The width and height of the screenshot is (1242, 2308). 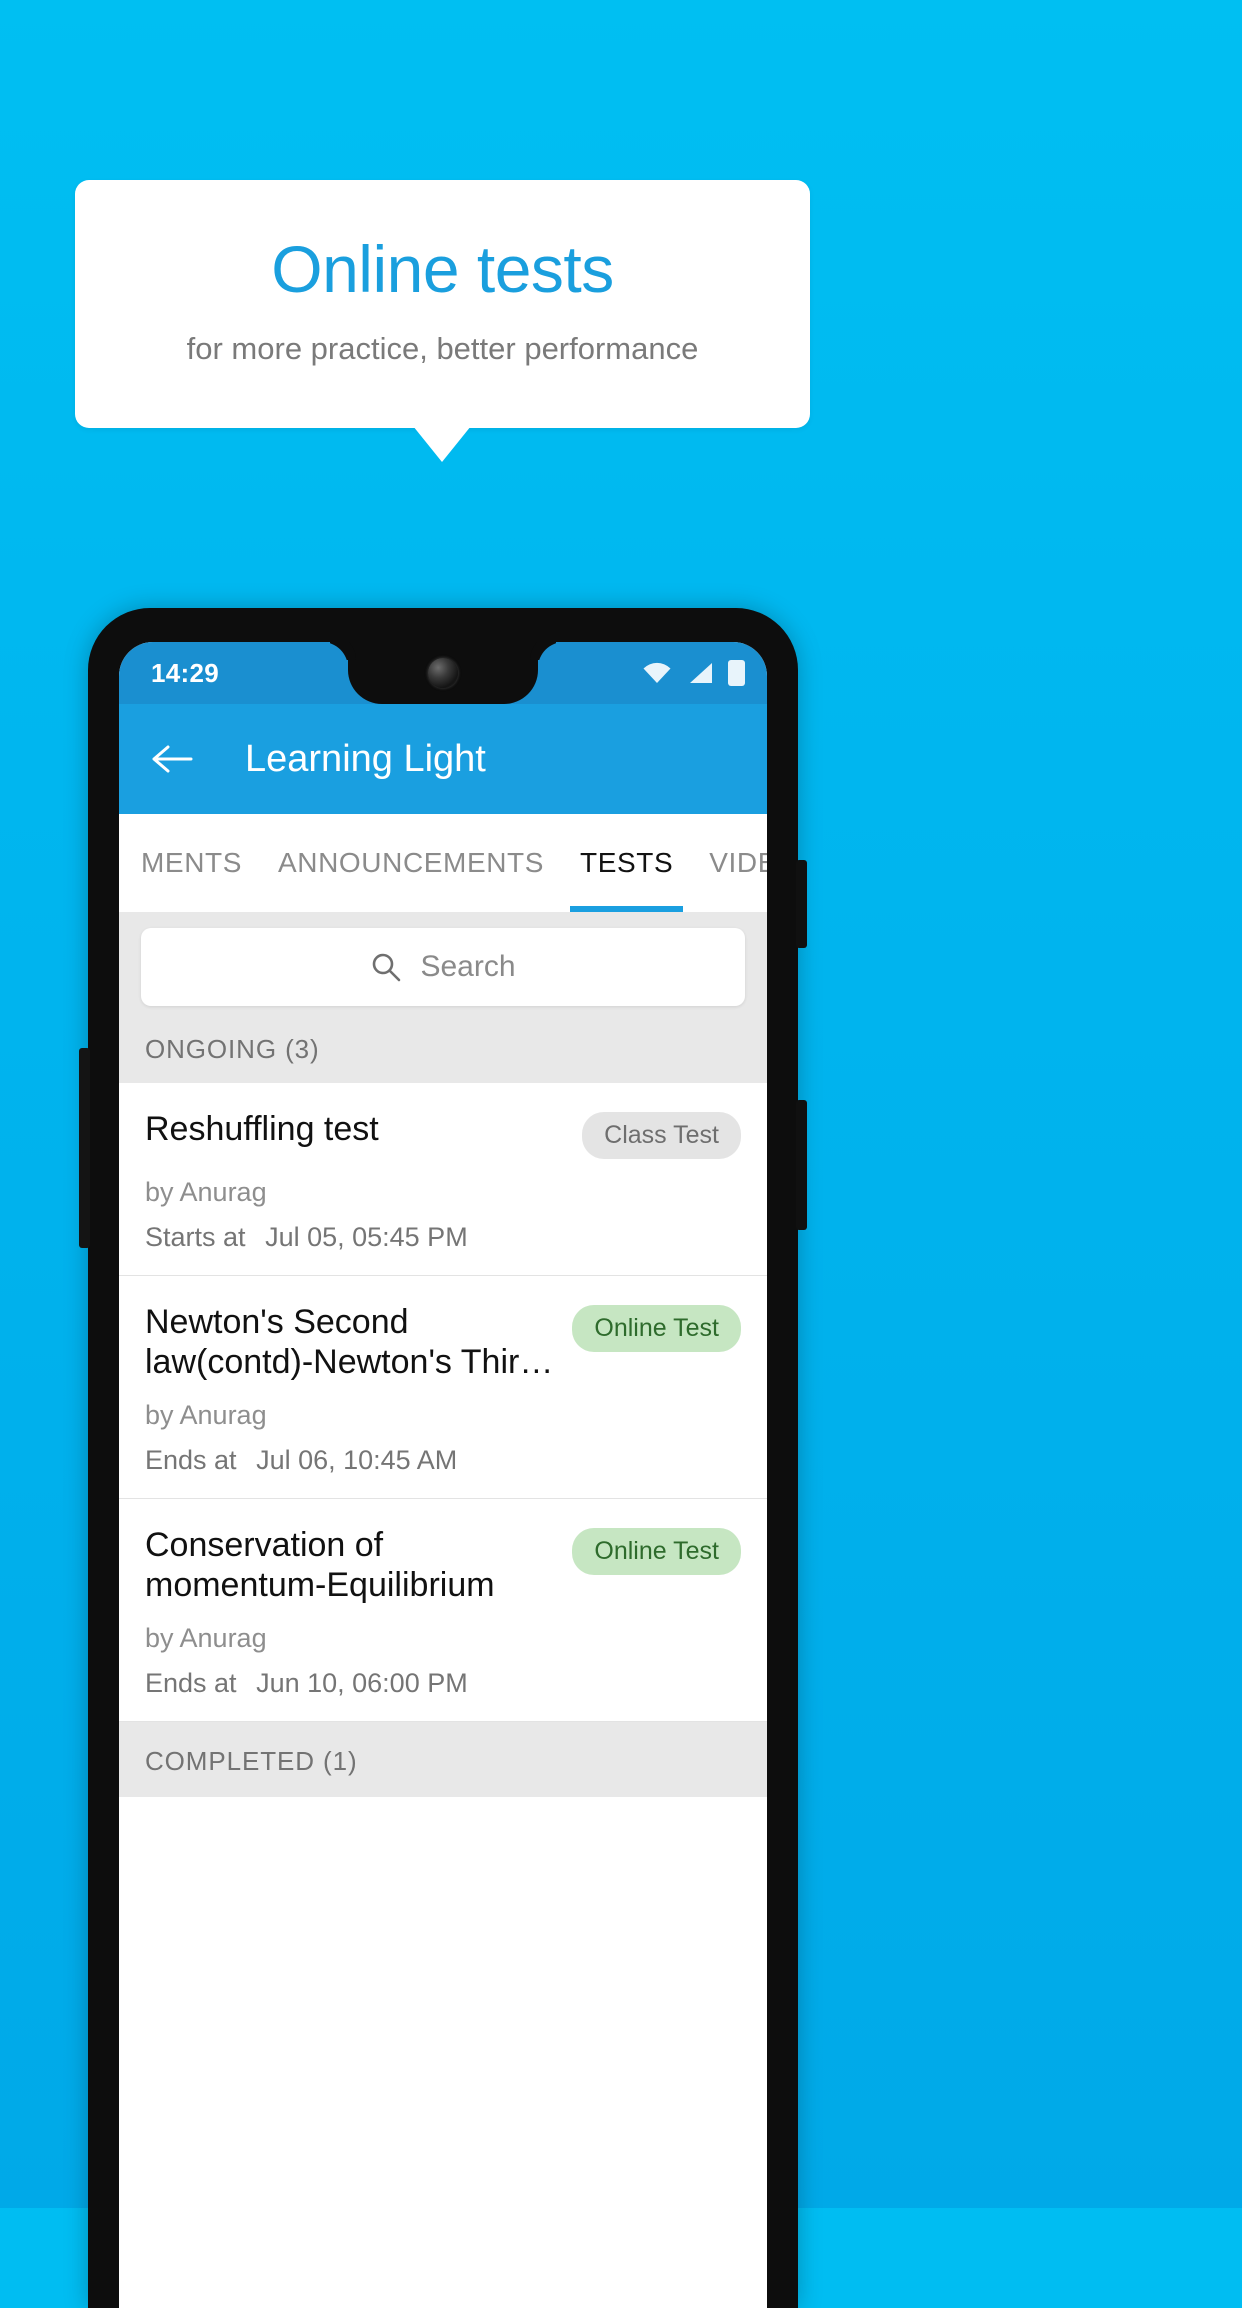 I want to click on tab-label: ANNOUNCEMENTS, so click(x=411, y=862).